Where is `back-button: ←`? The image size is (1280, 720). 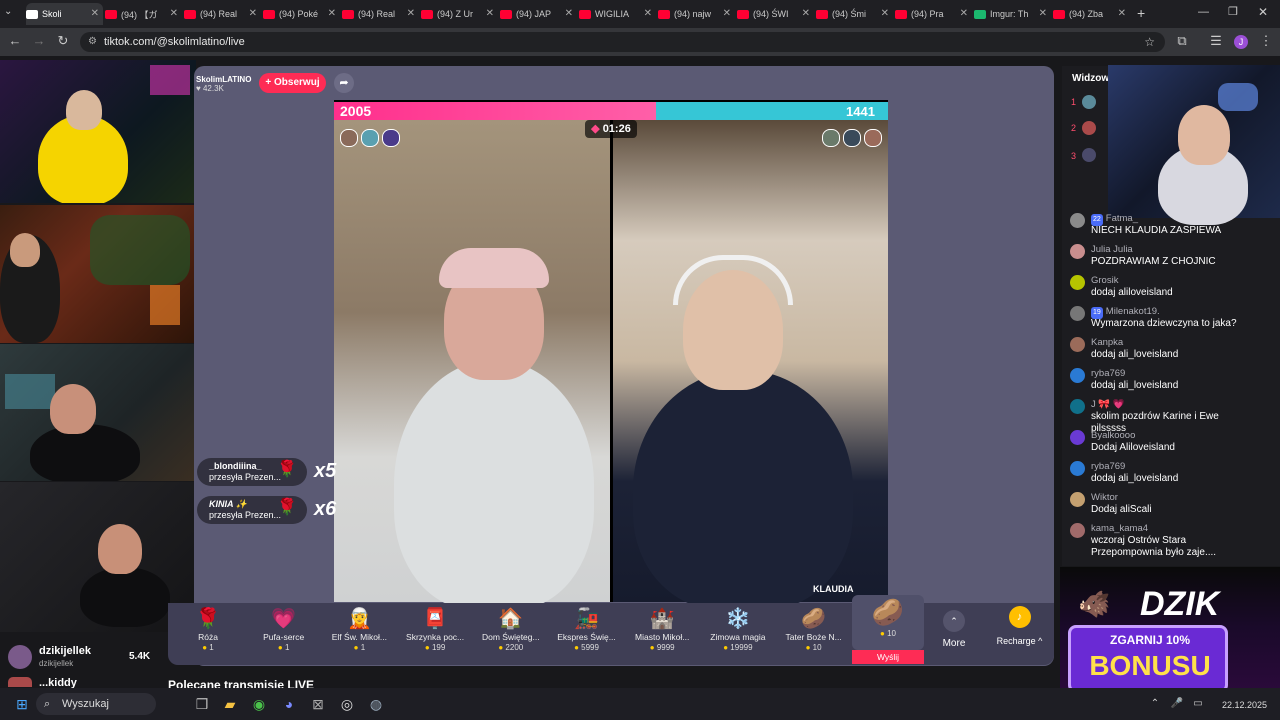
back-button: ← is located at coordinates (15, 40).